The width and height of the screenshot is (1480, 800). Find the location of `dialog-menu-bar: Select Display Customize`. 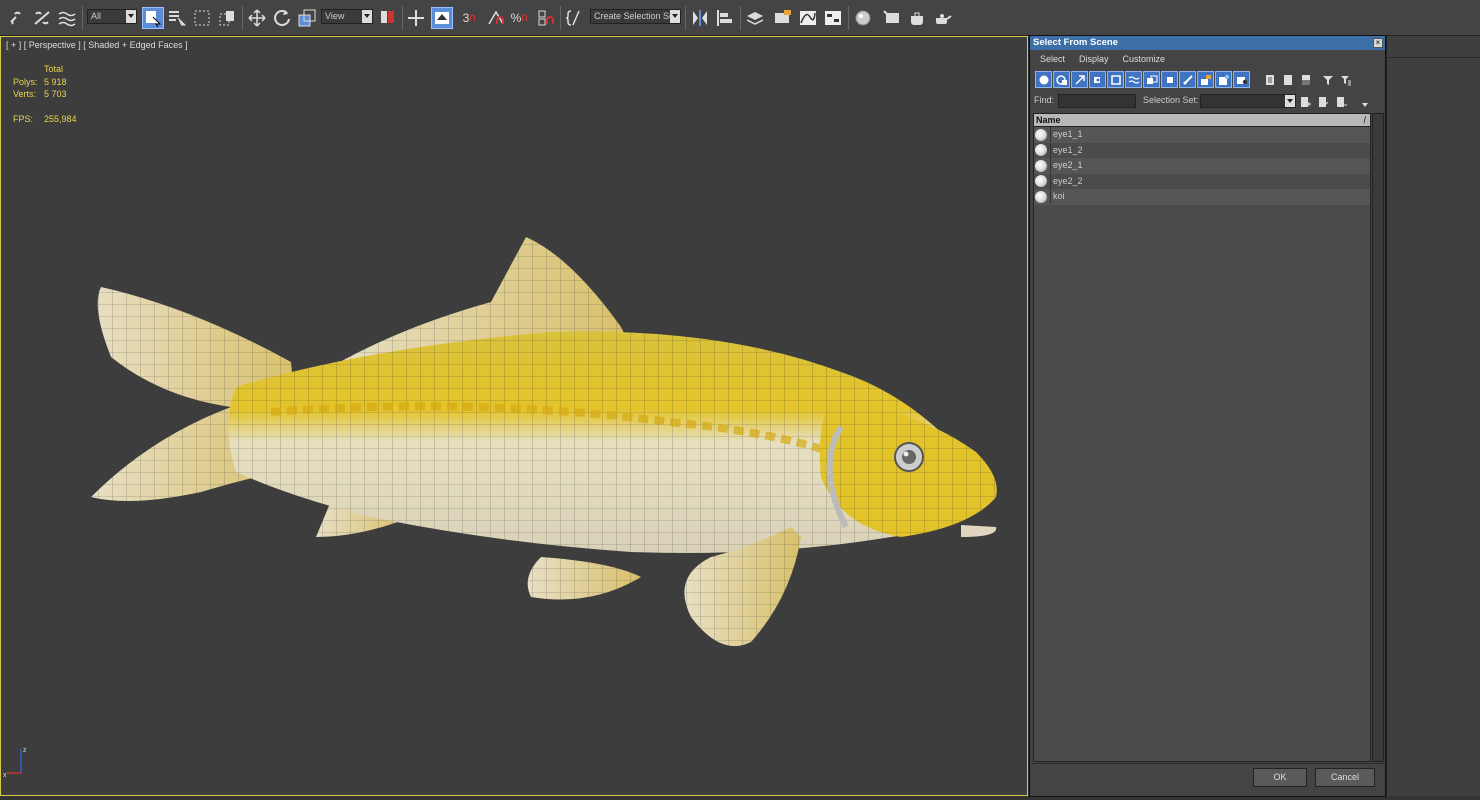

dialog-menu-bar: Select Display Customize is located at coordinates (1207, 59).